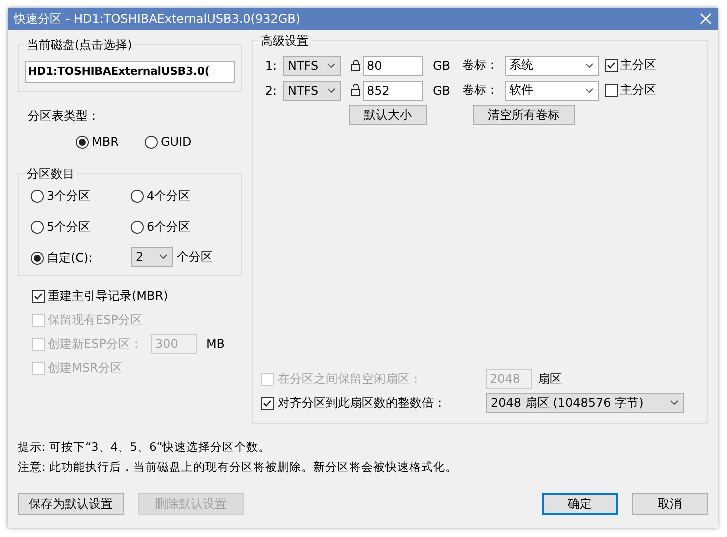  What do you see at coordinates (85, 368) in the screenshot?
I see `option-label: 创建MSR分区` at bounding box center [85, 368].